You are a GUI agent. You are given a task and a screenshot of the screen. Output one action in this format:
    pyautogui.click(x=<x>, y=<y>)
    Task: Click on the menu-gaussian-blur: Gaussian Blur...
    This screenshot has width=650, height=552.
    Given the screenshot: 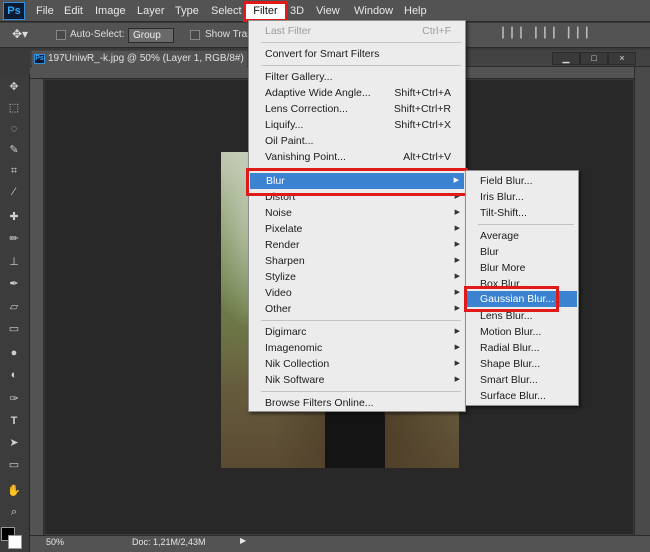 What is the action you would take?
    pyautogui.click(x=522, y=299)
    